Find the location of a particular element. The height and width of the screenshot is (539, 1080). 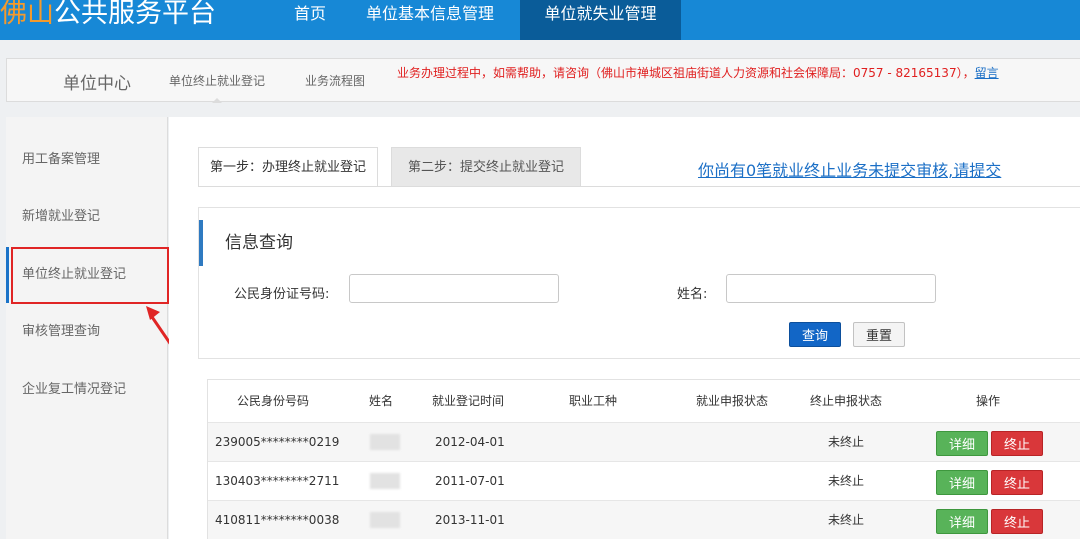

breadcrumb-stop-registration: 单位终止就业登记 is located at coordinates (217, 87).